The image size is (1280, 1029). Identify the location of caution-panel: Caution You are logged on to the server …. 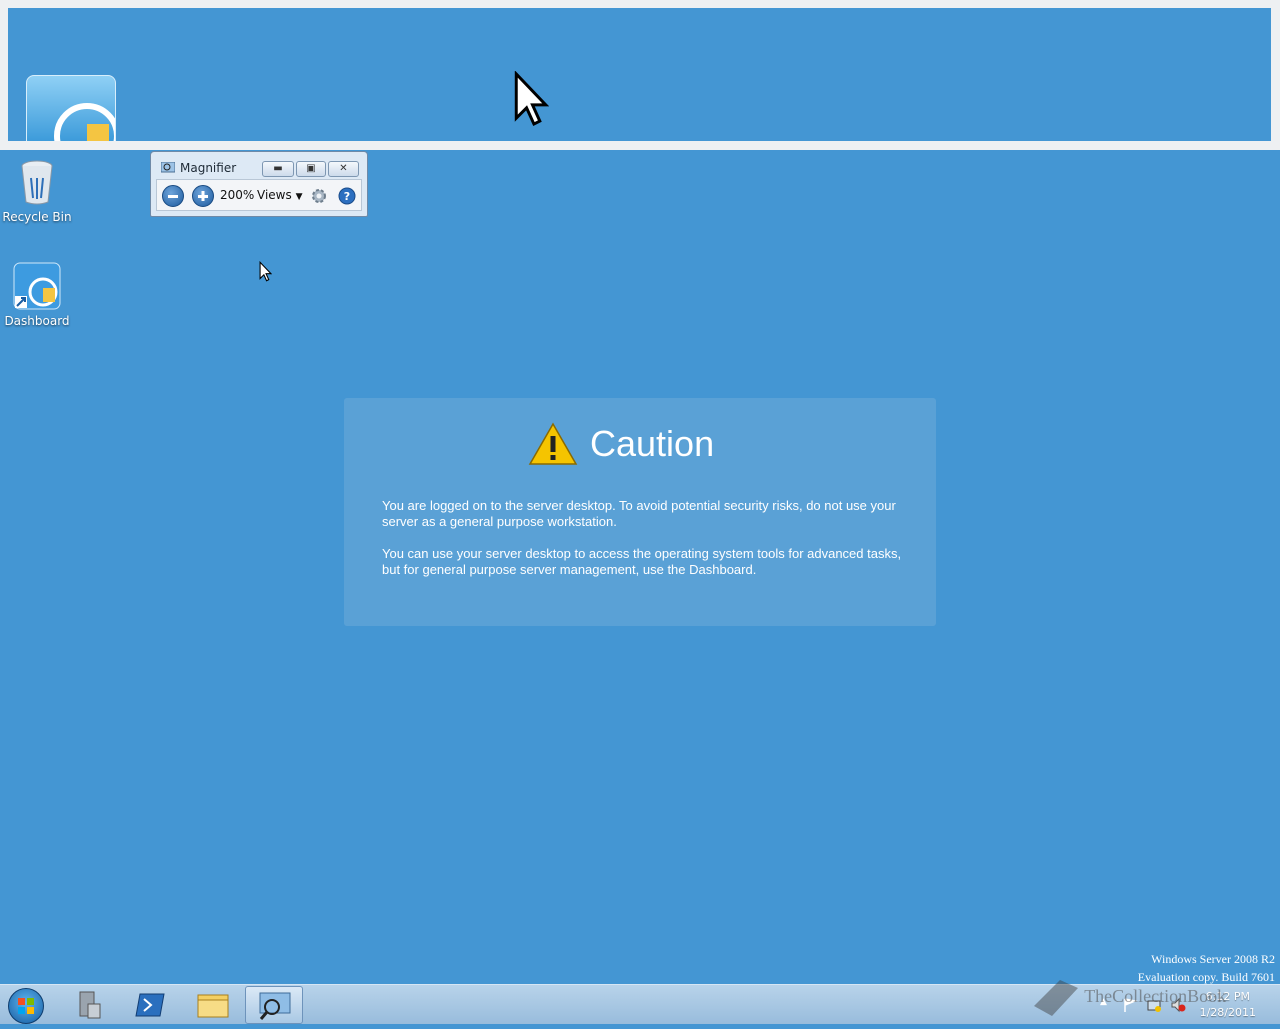
(640, 512).